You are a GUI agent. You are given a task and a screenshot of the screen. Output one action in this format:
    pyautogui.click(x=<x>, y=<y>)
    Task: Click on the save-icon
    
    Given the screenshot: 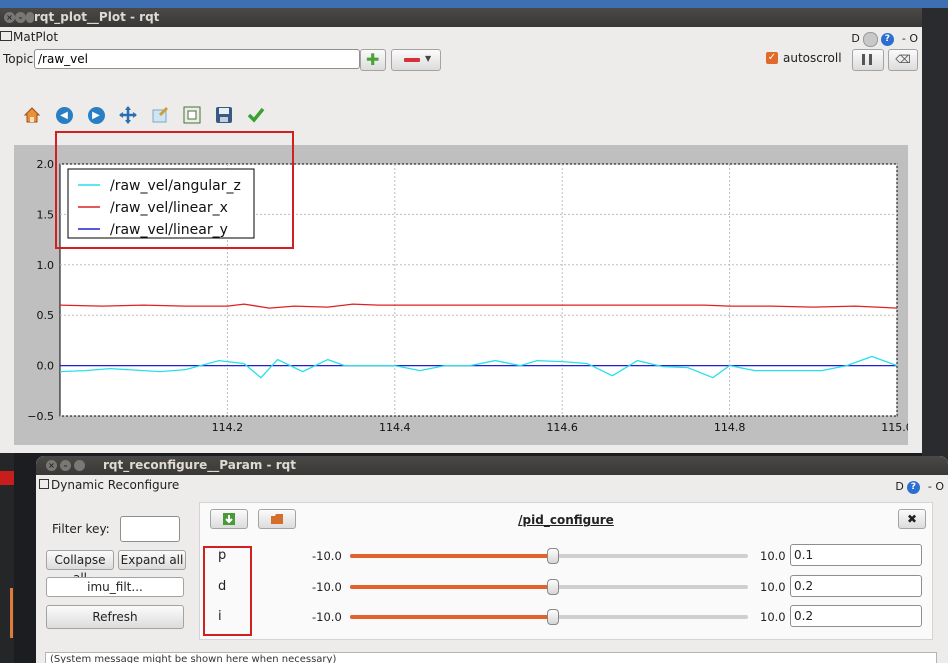 What is the action you would take?
    pyautogui.click(x=224, y=115)
    